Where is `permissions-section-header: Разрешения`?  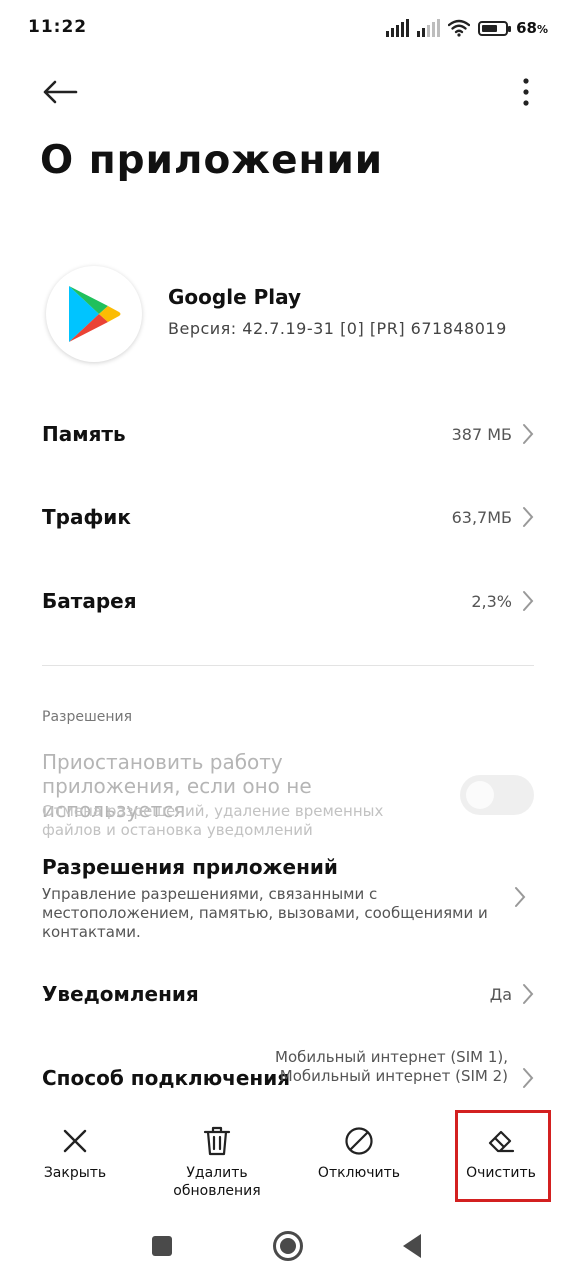
permissions-section-header: Разрешения is located at coordinates (87, 717).